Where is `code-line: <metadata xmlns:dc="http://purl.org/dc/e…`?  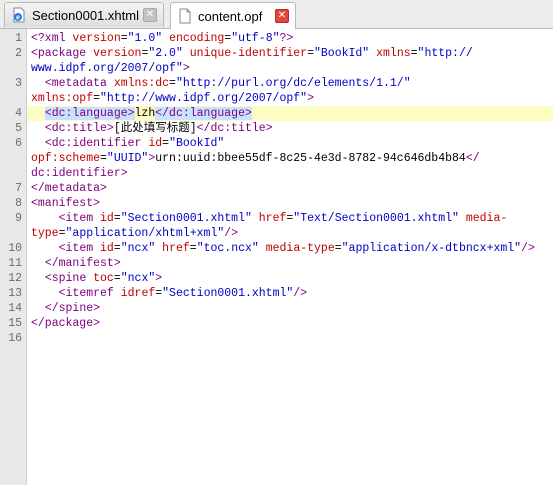
code-line: <metadata xmlns:dc="http://purl.org/dc/e… is located at coordinates (290, 83).